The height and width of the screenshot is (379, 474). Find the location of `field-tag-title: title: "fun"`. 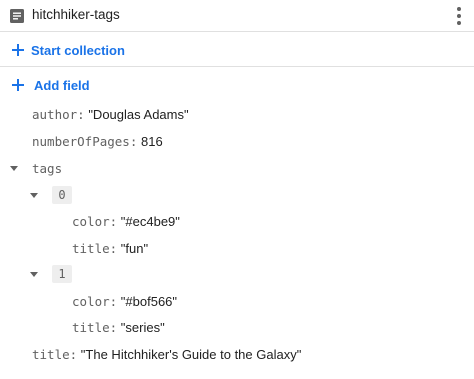

field-tag-title: title: "fun" is located at coordinates (110, 248).